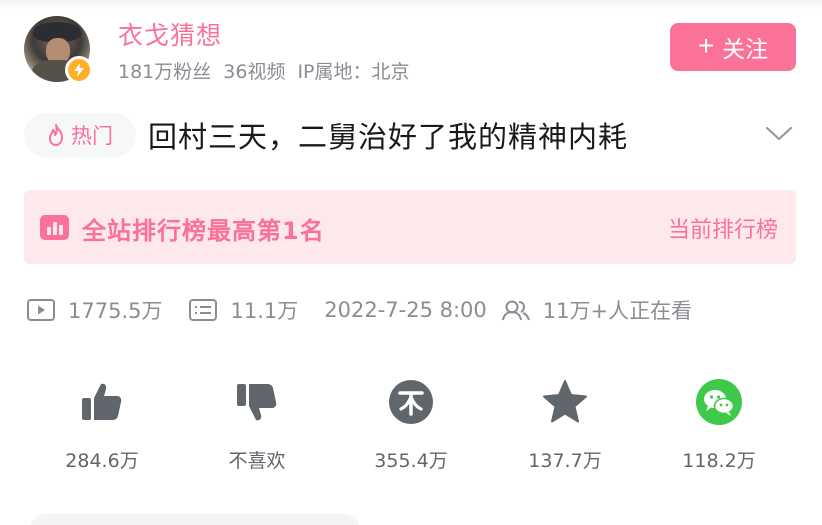  What do you see at coordinates (779, 134) in the screenshot?
I see `chevron-down-icon` at bounding box center [779, 134].